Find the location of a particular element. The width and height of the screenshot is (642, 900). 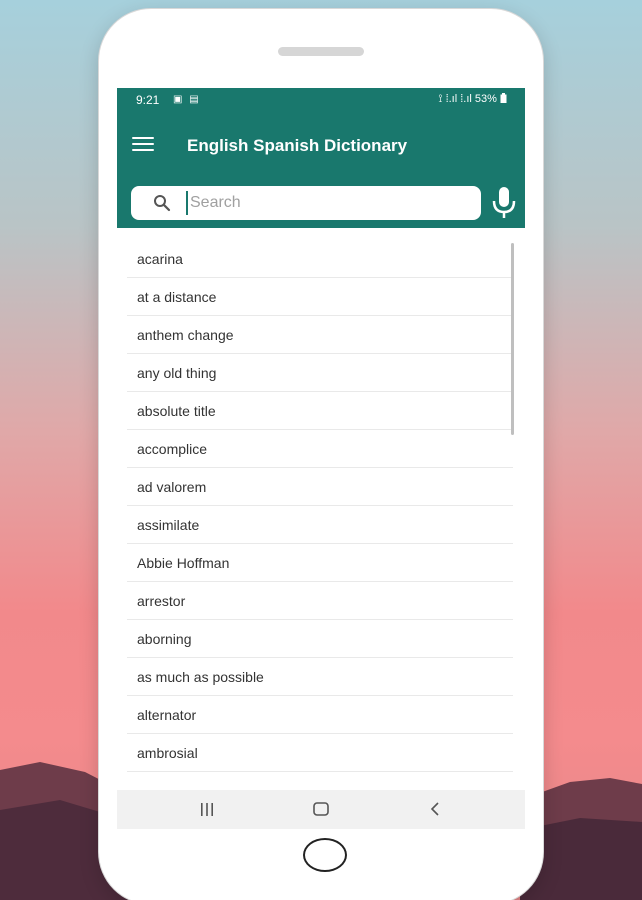

list-item: assimilate is located at coordinates (320, 525).